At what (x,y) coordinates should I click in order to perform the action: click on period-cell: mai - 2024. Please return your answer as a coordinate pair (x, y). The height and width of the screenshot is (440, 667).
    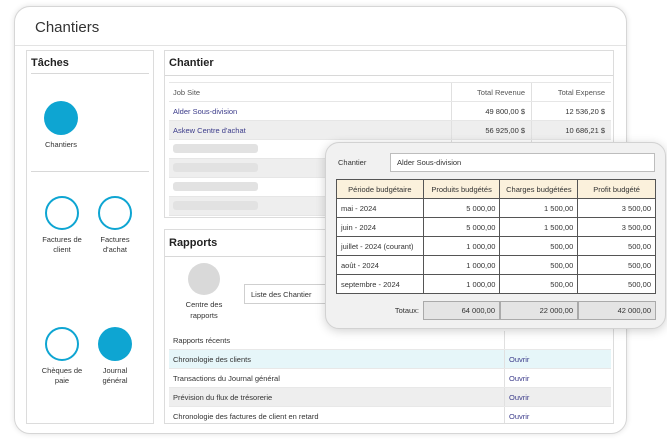
    Looking at the image, I should click on (380, 208).